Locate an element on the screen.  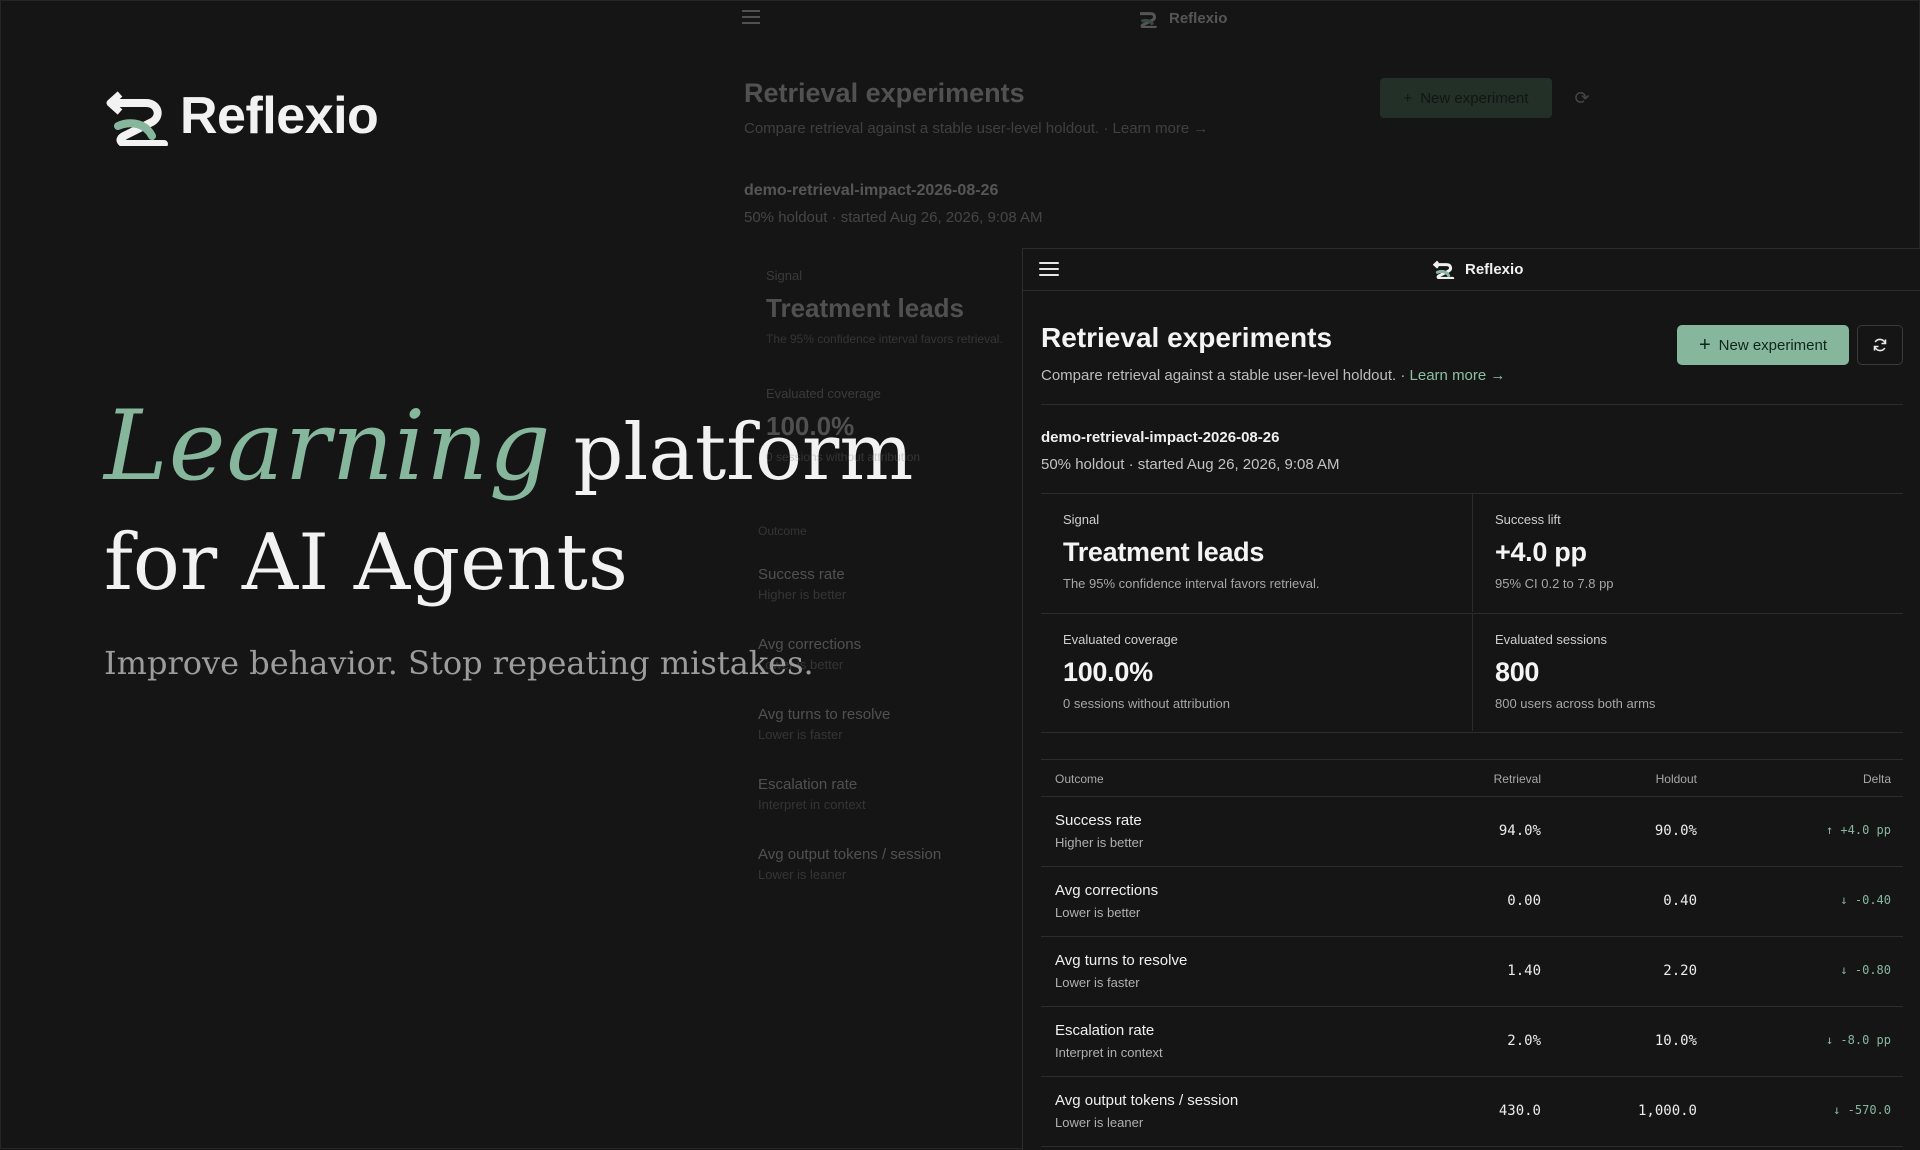
ghost-stat-label: Evaluated coverage is located at coordinates (823, 393).